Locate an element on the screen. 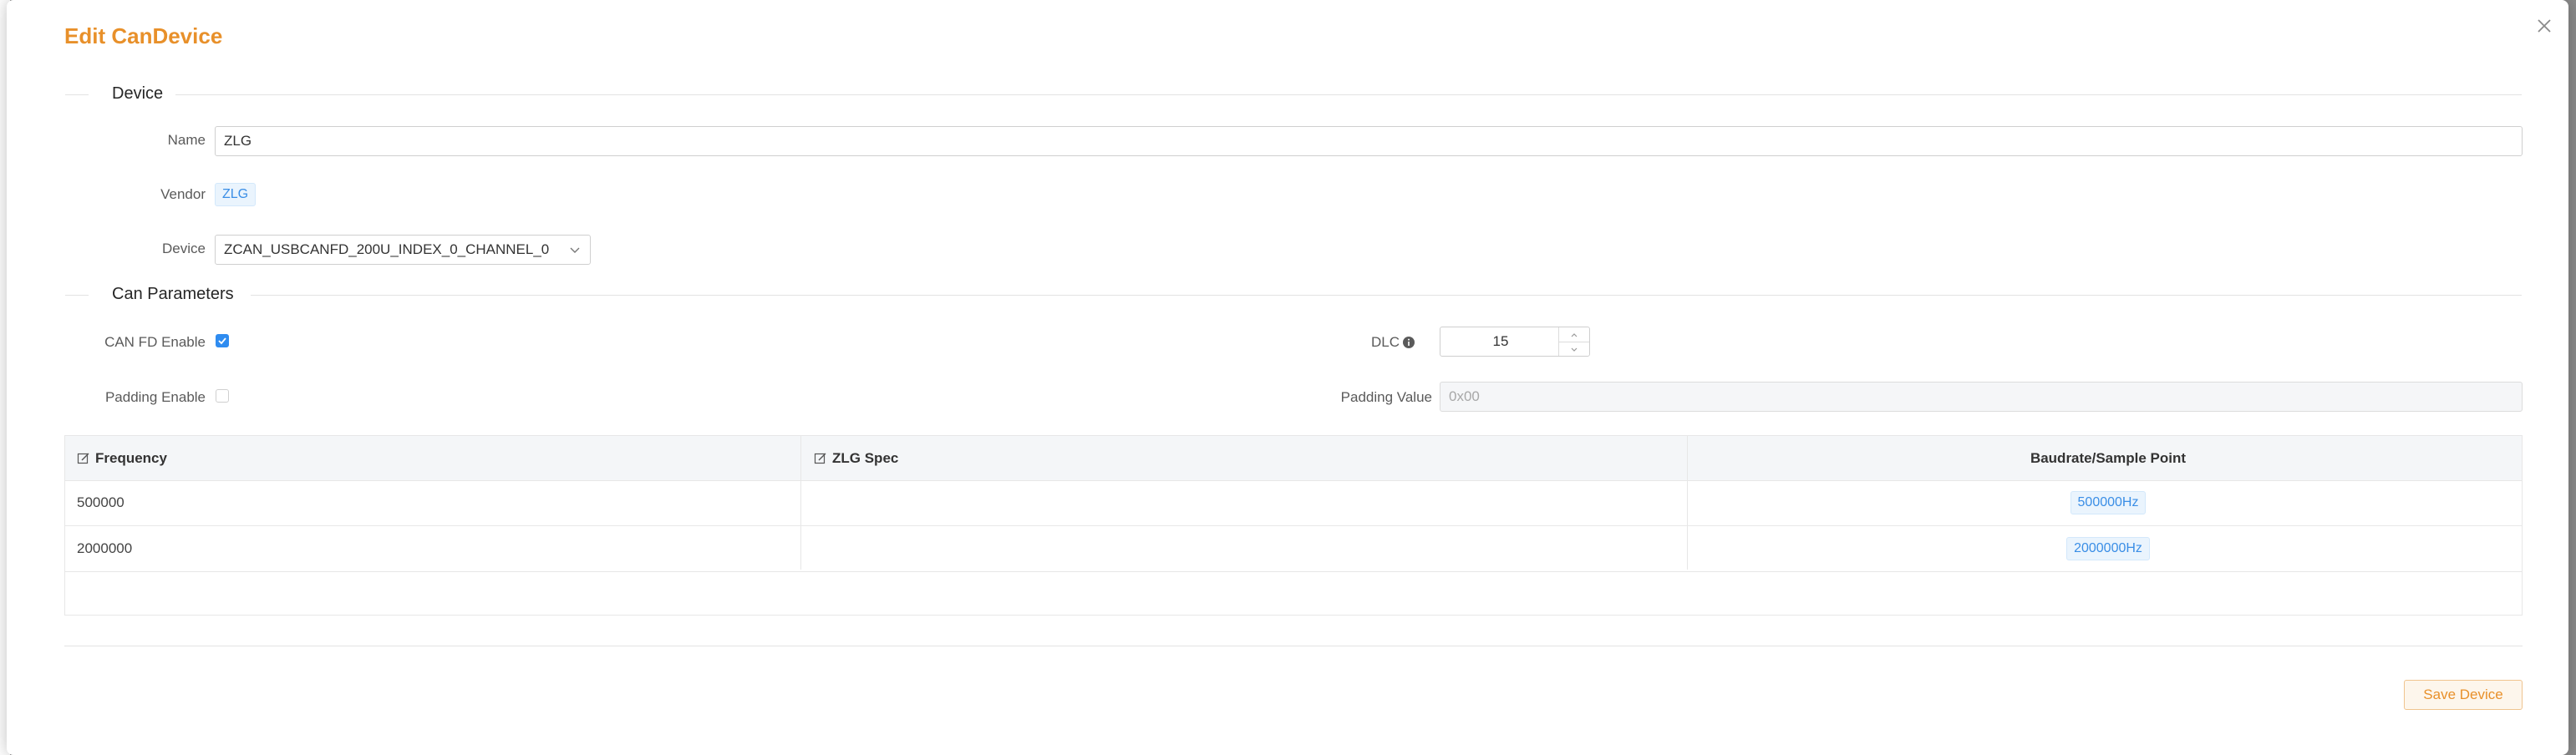 This screenshot has width=2576, height=755. dialog-title: Edit CanDevice is located at coordinates (143, 36).